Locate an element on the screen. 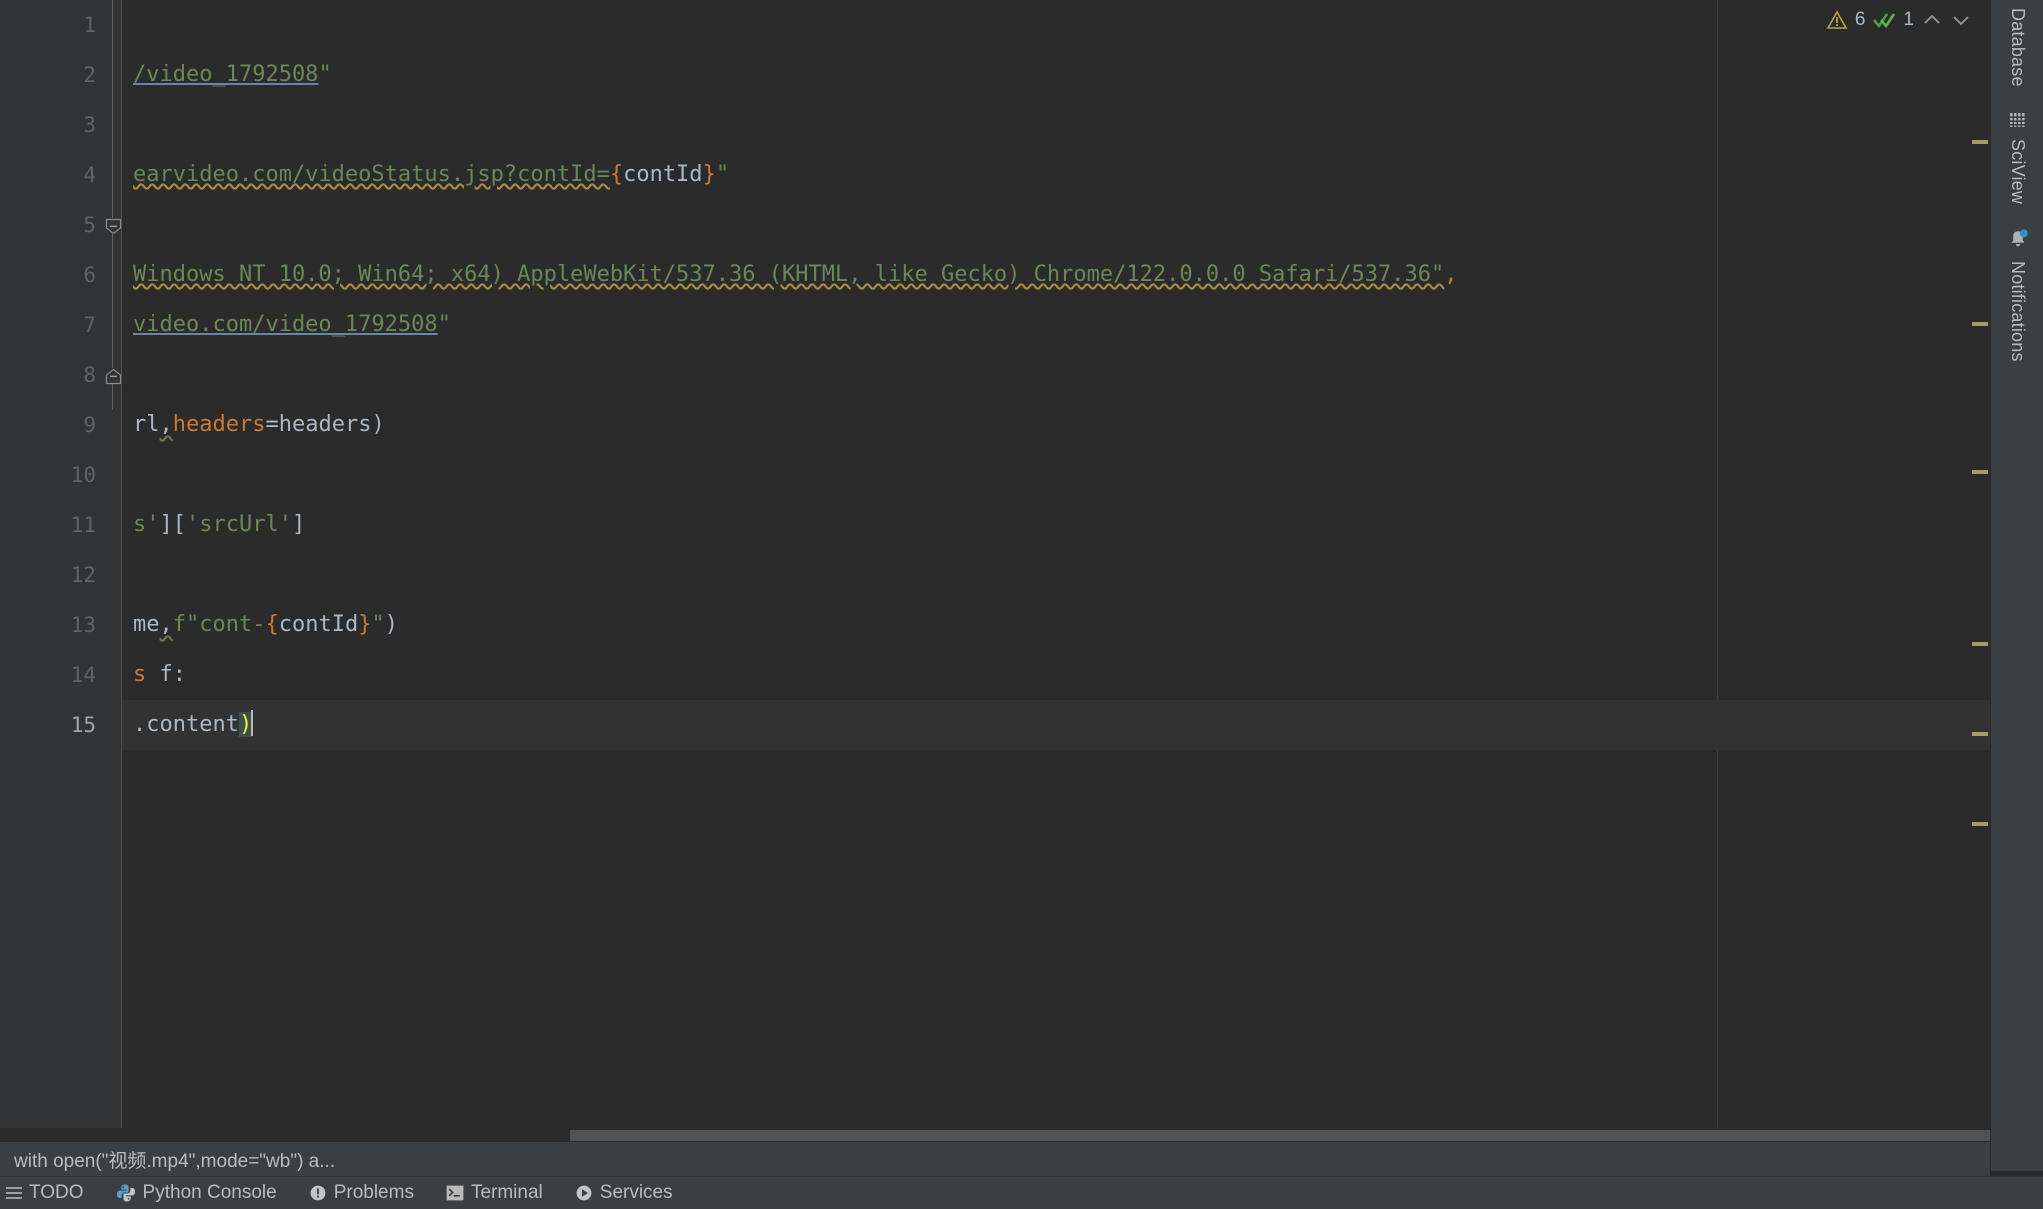 The height and width of the screenshot is (1209, 2043). code-token: rl is located at coordinates (146, 424).